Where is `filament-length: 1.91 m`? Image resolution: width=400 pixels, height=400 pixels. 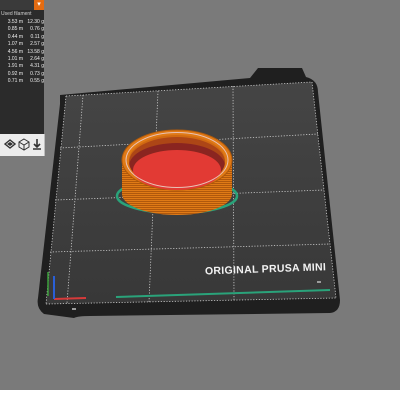
filament-length: 1.91 m is located at coordinates (15, 66).